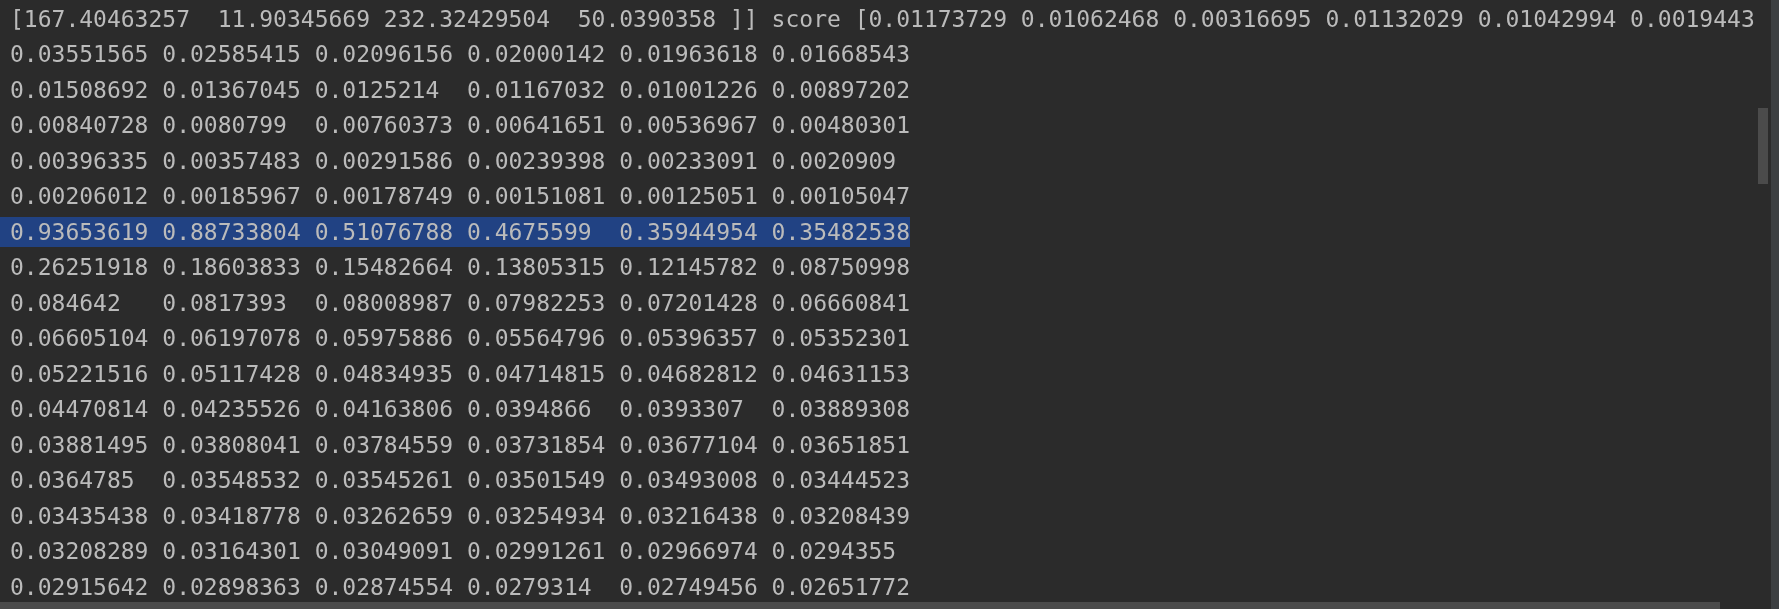 The width and height of the screenshot is (1779, 609). I want to click on output-line: 0.05221516 0.05117428 0.04834935 0.04714815 0.04682812 0.04631153, so click(460, 374).